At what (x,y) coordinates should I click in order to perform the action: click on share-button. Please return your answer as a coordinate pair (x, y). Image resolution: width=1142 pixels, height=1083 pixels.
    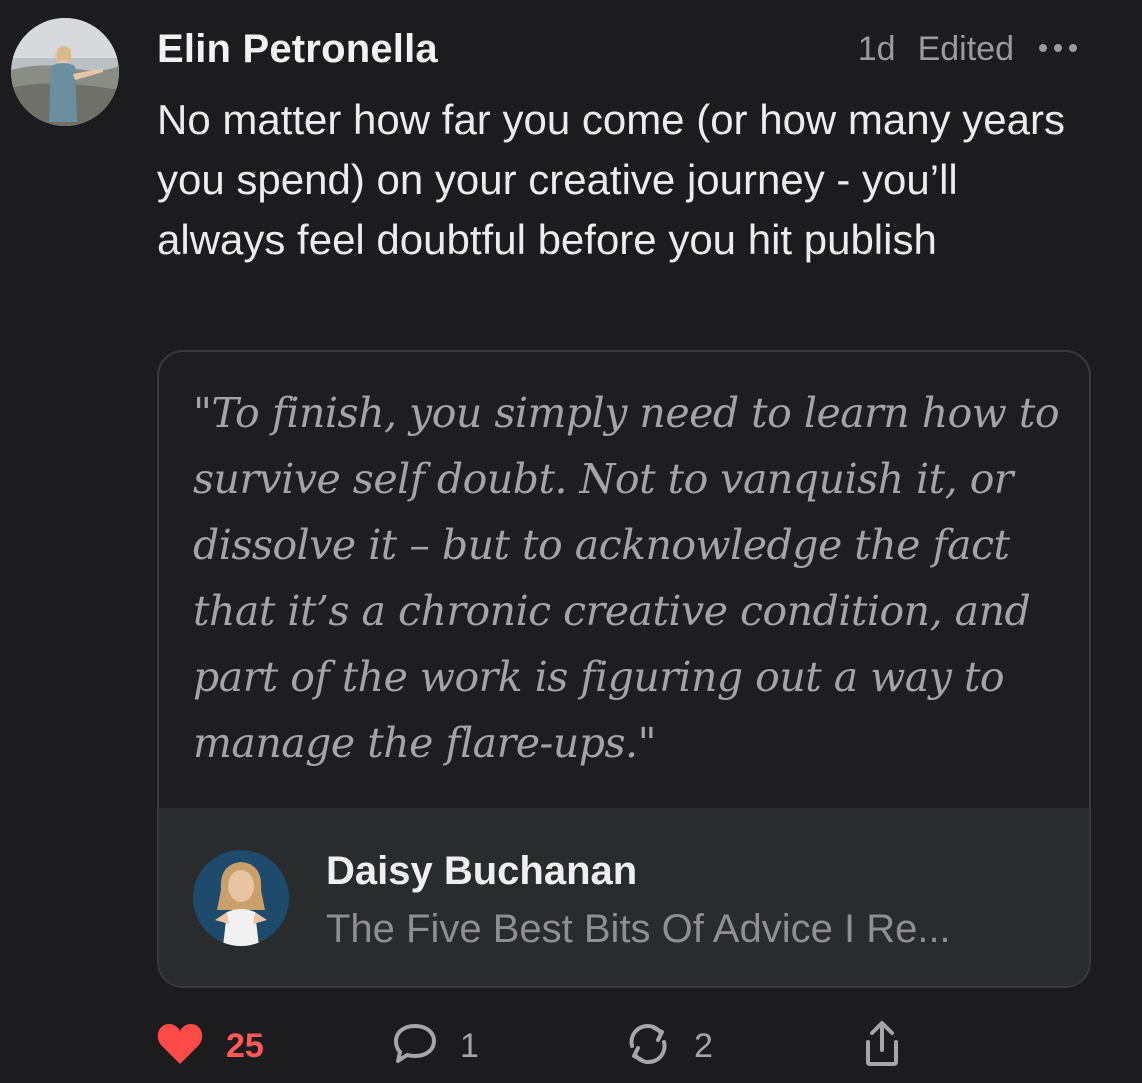
    Looking at the image, I should click on (882, 1046).